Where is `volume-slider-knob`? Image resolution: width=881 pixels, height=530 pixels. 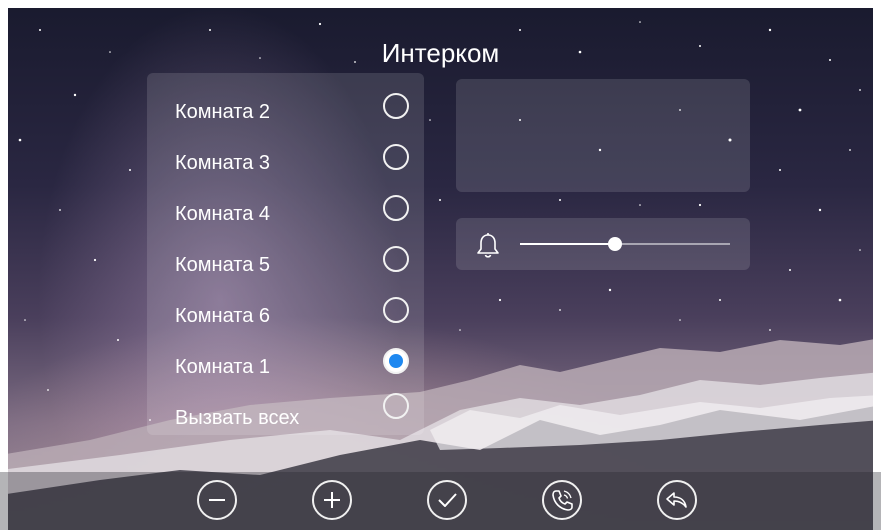
volume-slider-knob is located at coordinates (614, 244).